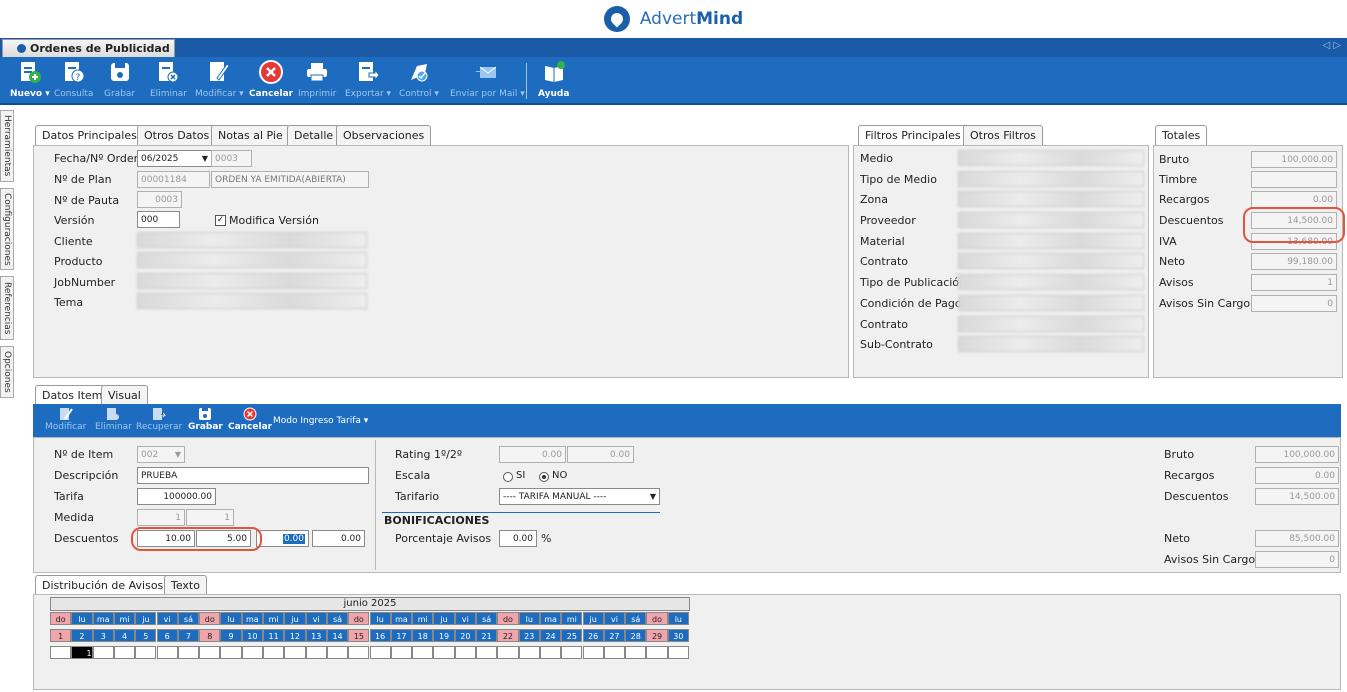 The height and width of the screenshot is (692, 1347). I want to click on window-tab: Ordenes de Publicidad, so click(88, 48).